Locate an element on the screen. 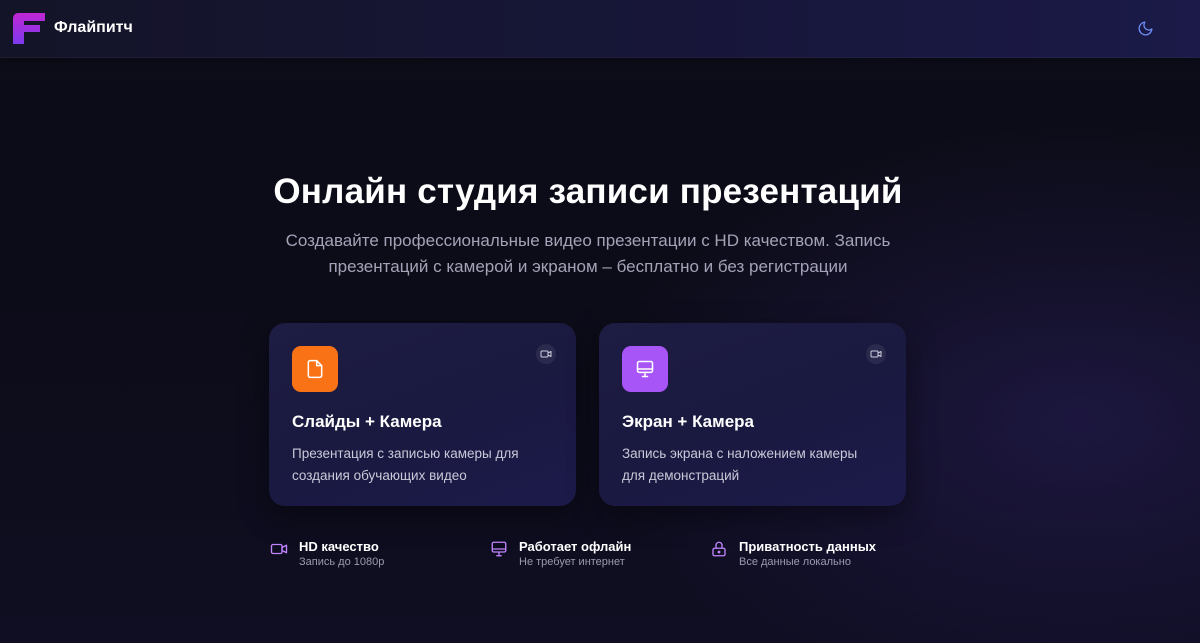 The height and width of the screenshot is (643, 1200). feature-title: Работает офлайн is located at coordinates (575, 546).